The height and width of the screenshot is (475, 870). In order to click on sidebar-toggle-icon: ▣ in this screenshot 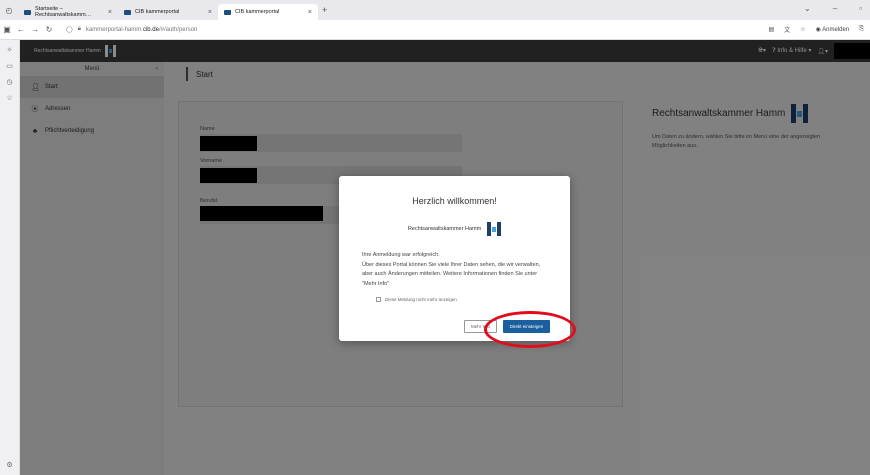, I will do `click(7, 29)`.